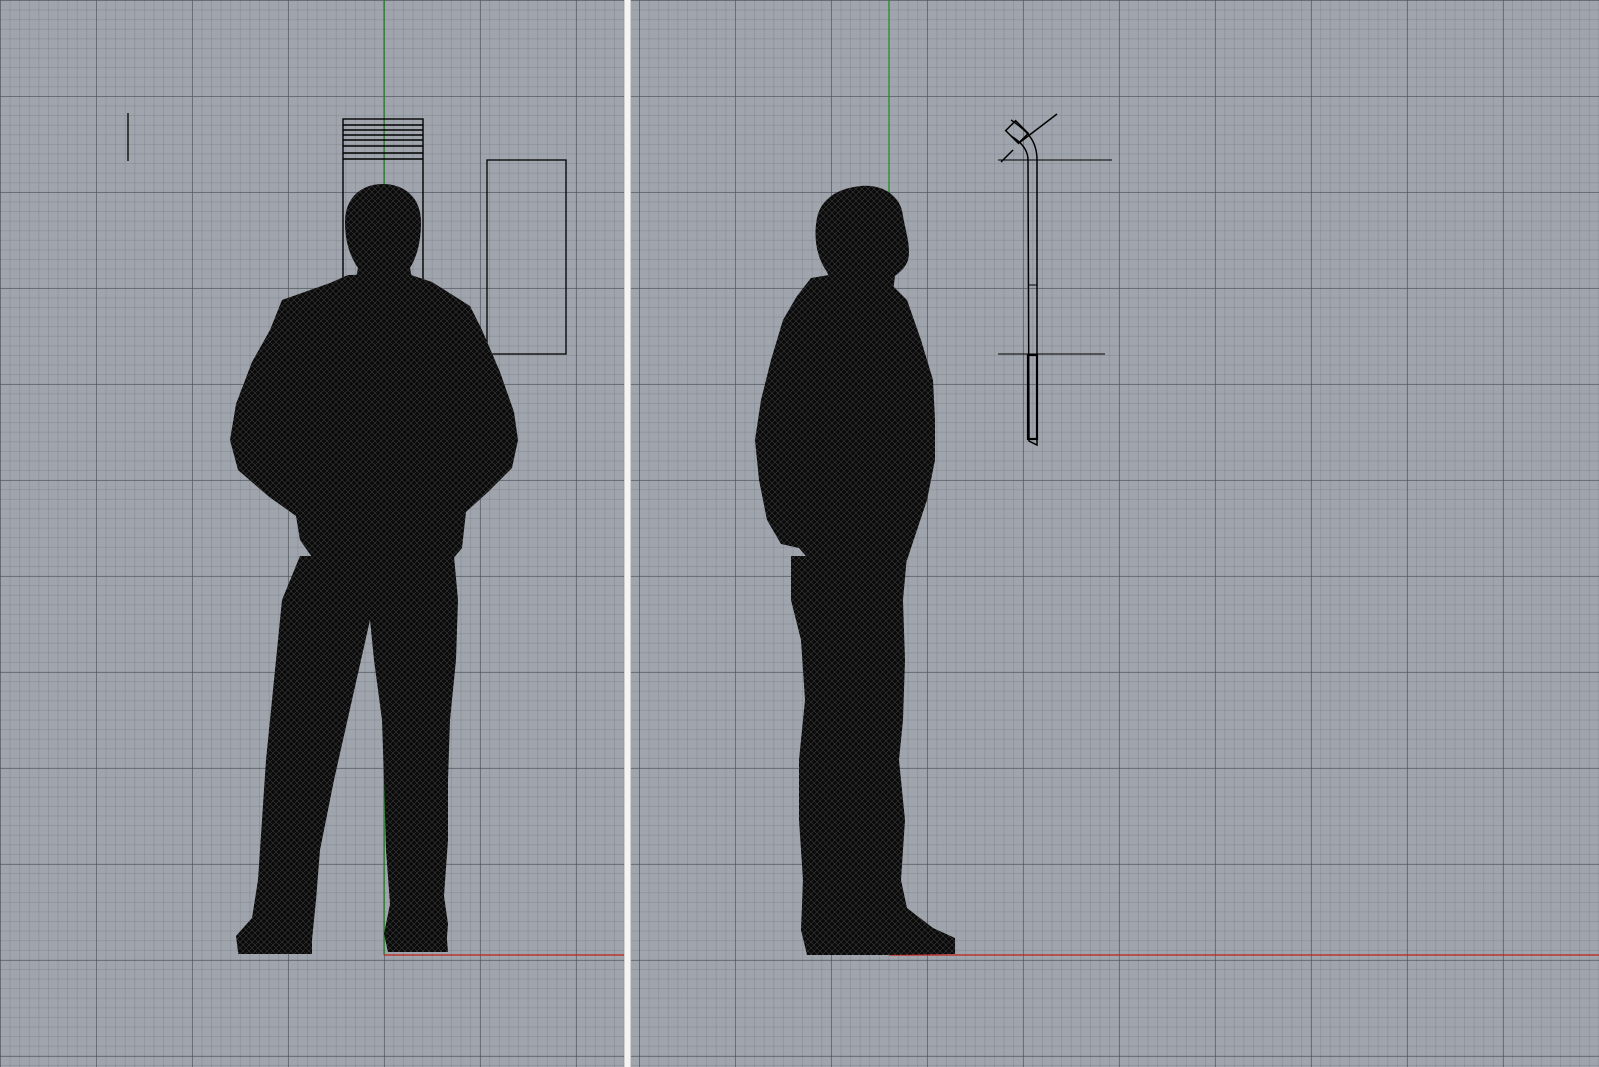 The height and width of the screenshot is (1067, 1599). Describe the element at coordinates (1055, 280) in the screenshot. I see `bent-rod-profile-object` at that location.